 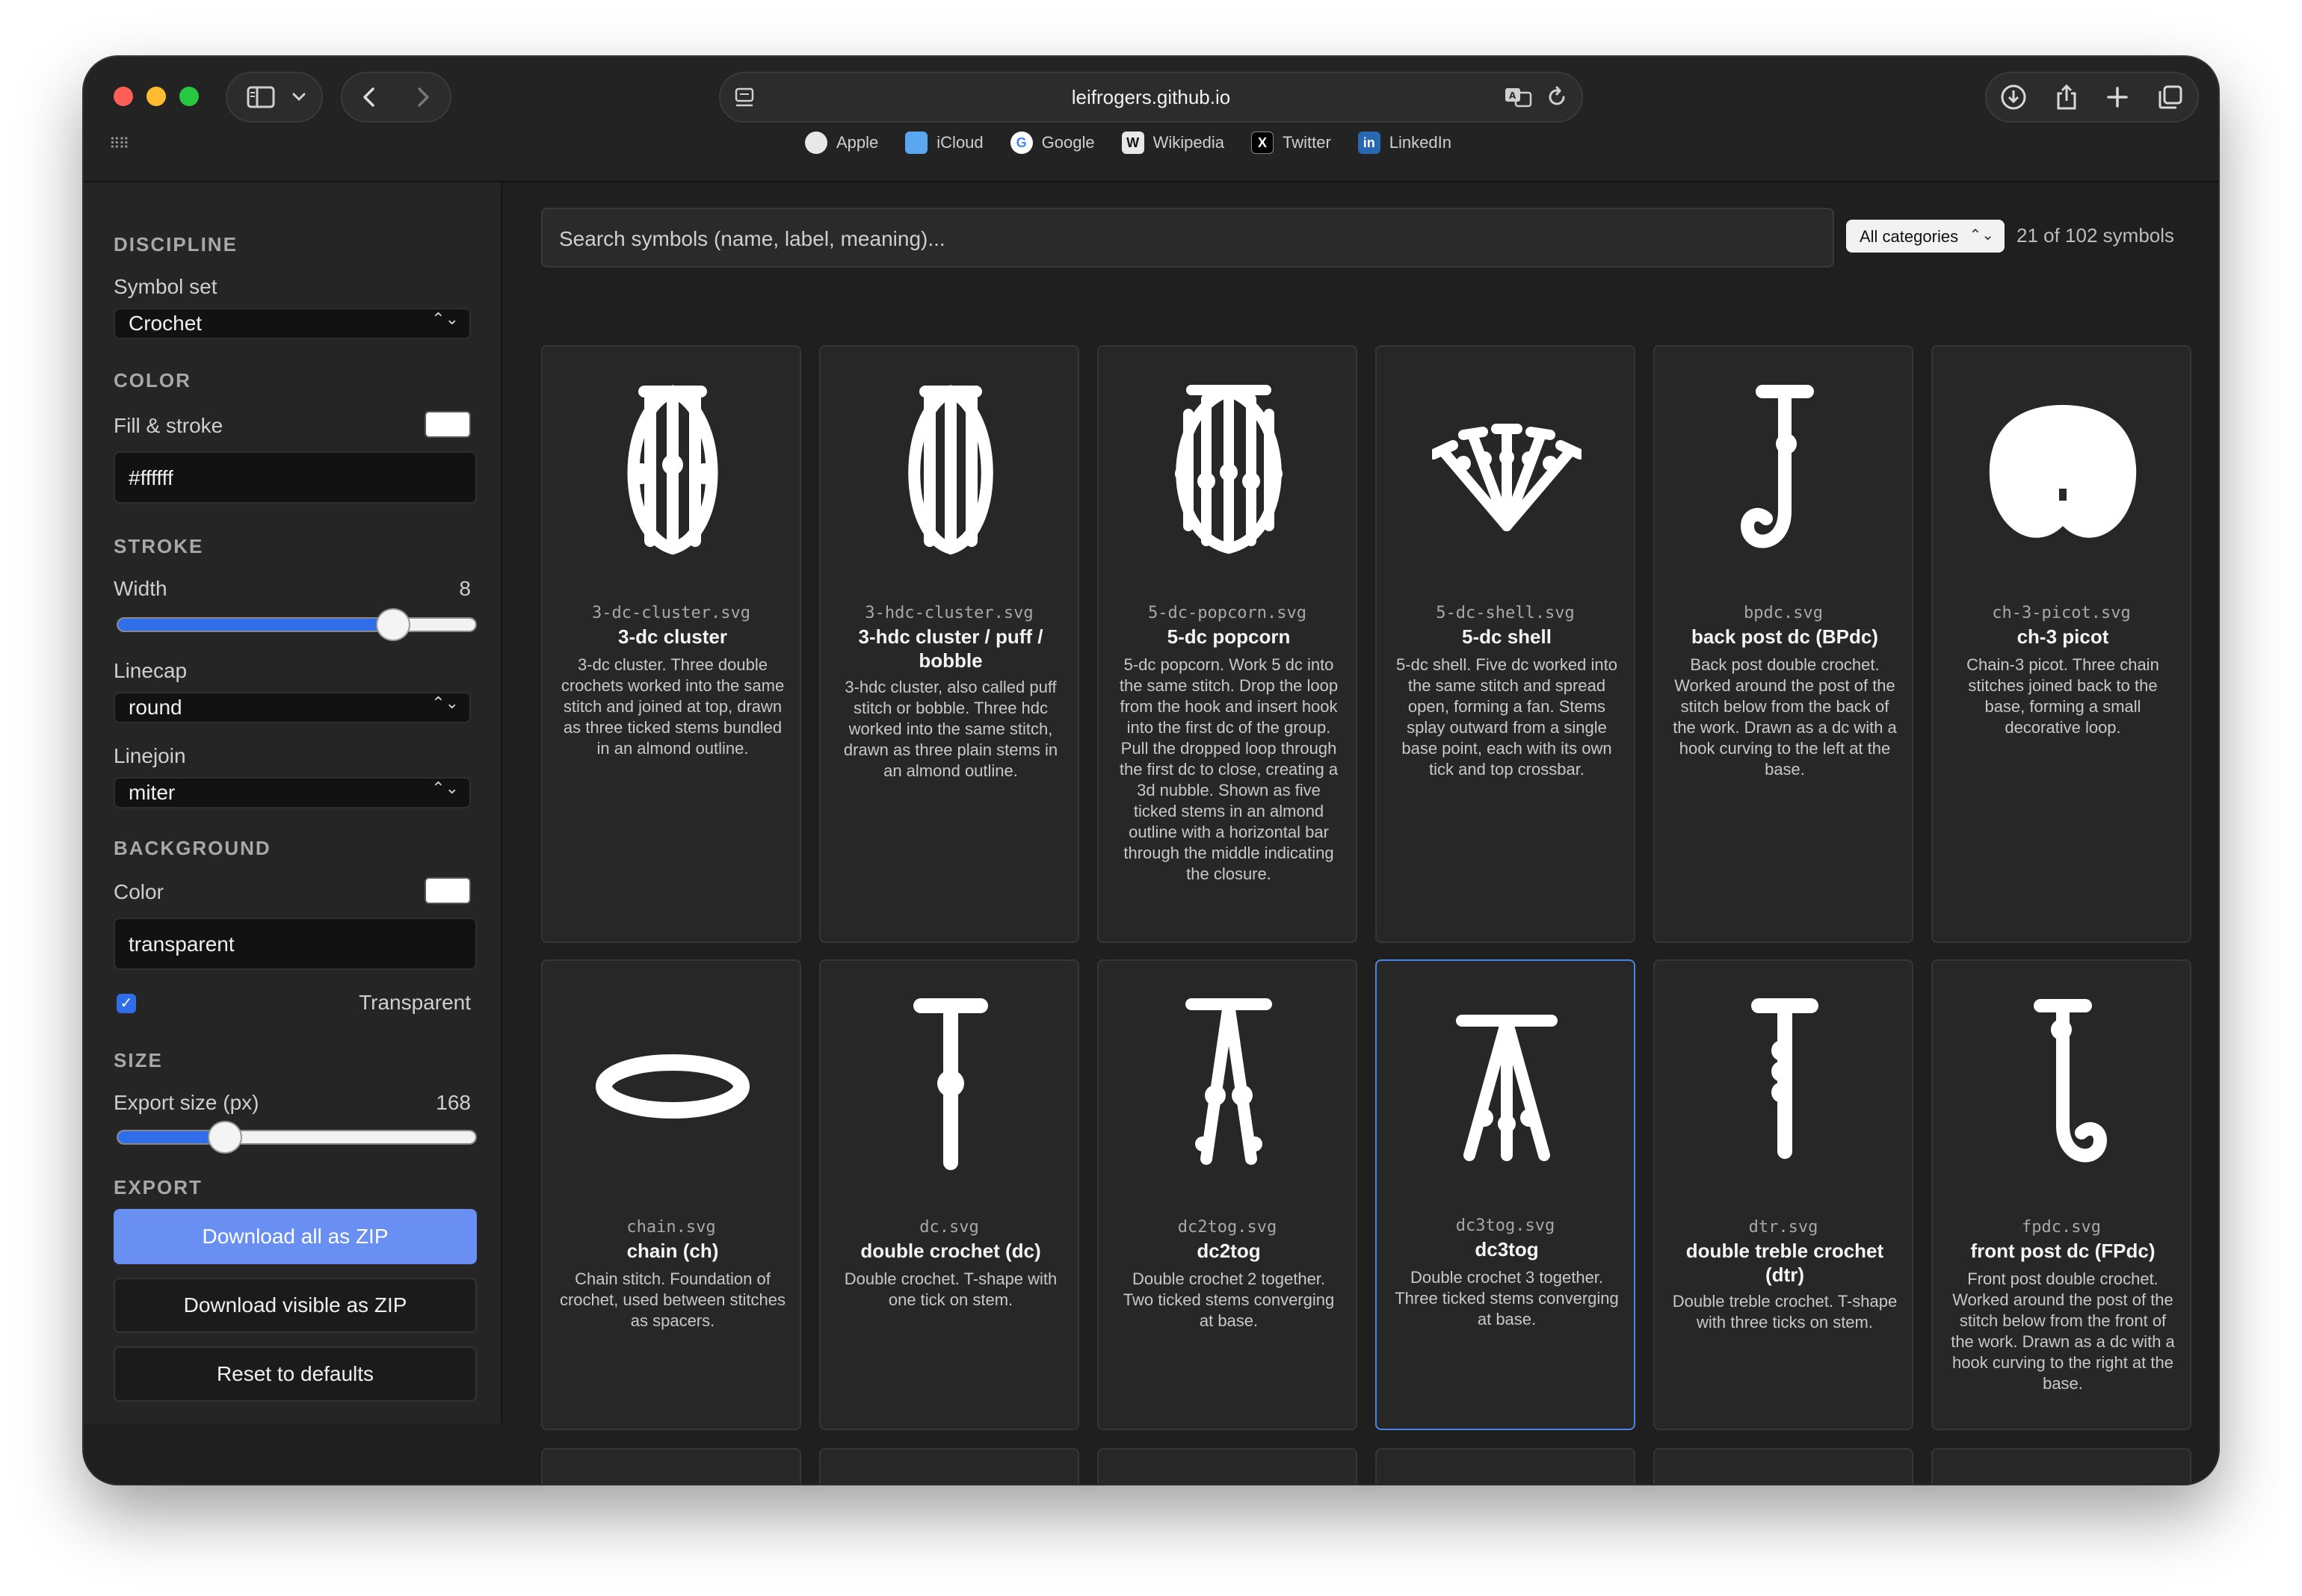 I want to click on export-size-slider, so click(x=297, y=1138).